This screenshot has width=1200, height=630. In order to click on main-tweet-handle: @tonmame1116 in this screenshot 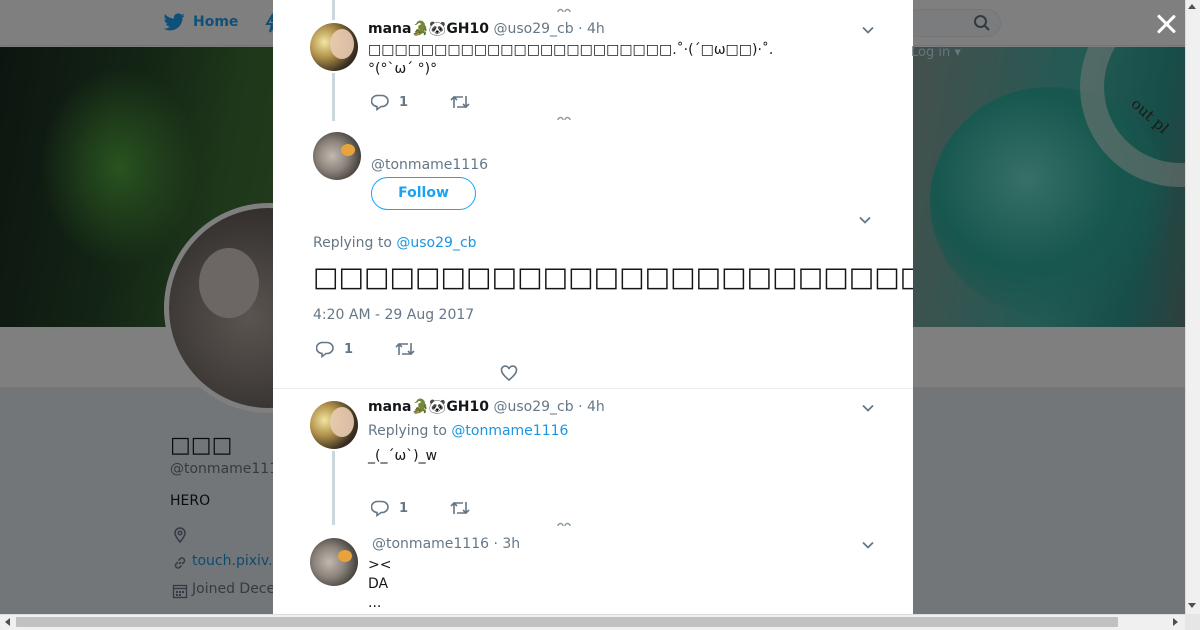, I will do `click(429, 165)`.